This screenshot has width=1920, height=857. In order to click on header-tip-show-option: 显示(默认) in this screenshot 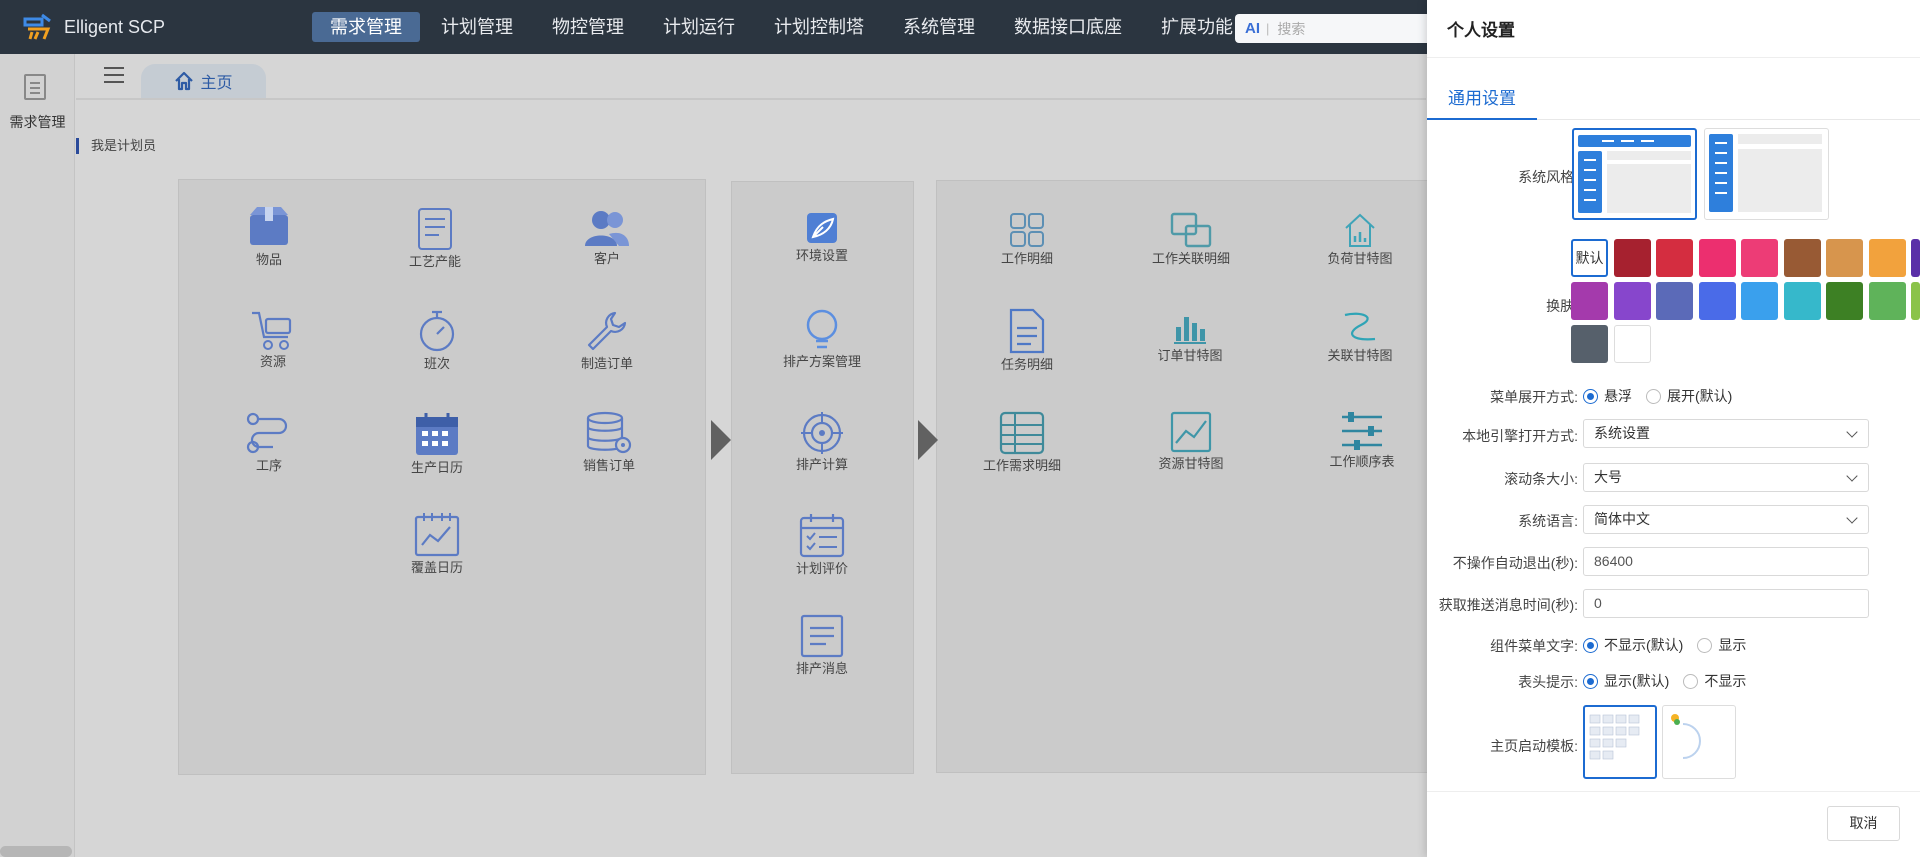, I will do `click(1626, 681)`.